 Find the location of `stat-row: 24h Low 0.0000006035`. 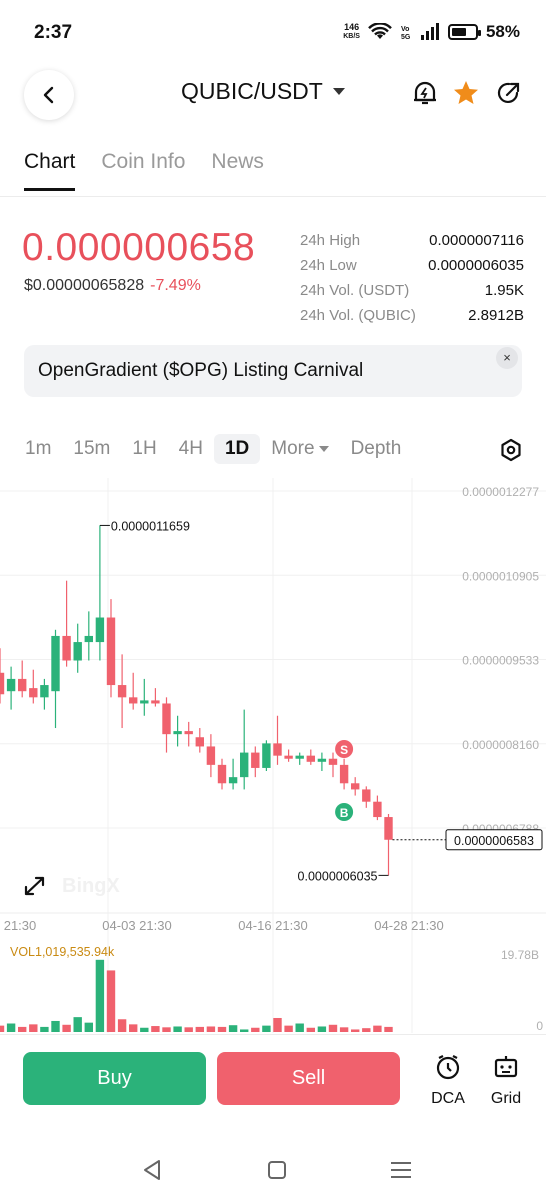

stat-row: 24h Low 0.0000006035 is located at coordinates (412, 269).